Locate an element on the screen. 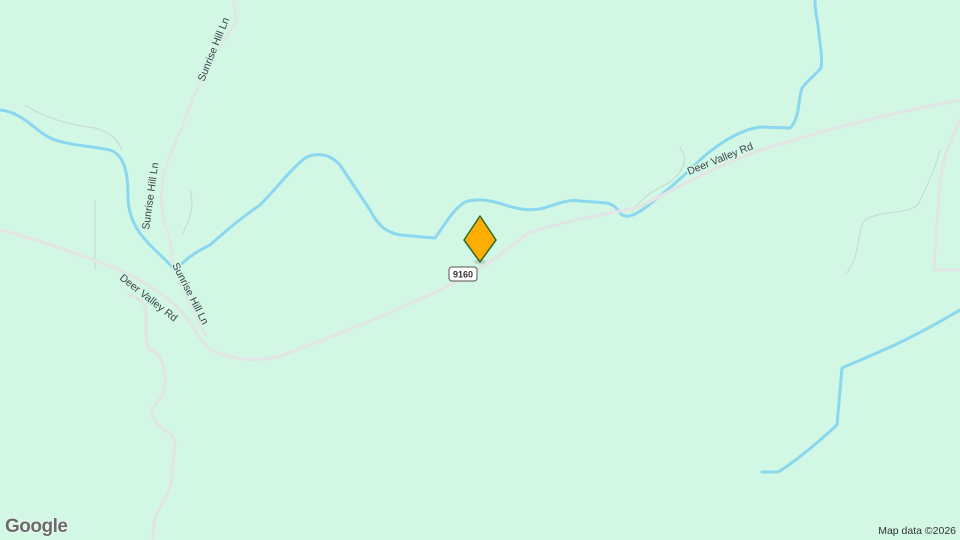  route-shield-number: 9160 is located at coordinates (463, 275).